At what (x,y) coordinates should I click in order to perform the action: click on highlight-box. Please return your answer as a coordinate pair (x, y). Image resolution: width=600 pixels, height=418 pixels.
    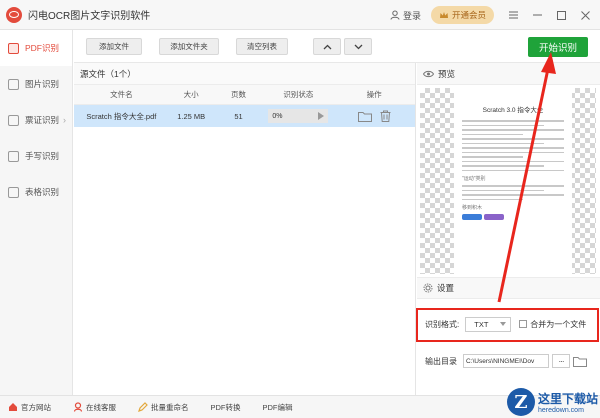
    Looking at the image, I should click on (507, 325).